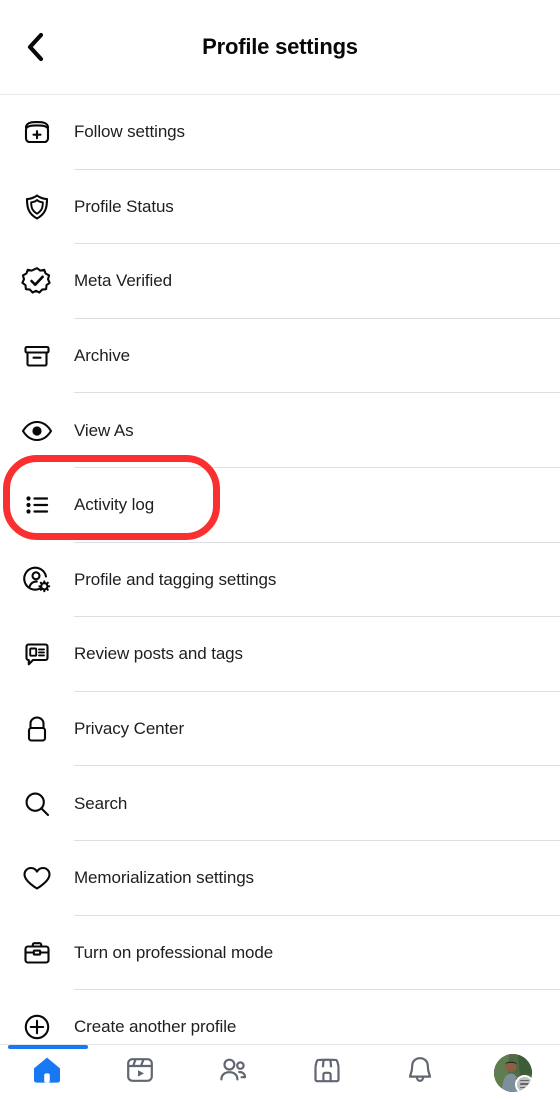  What do you see at coordinates (280, 654) in the screenshot?
I see `list-item-review-posts-and-tags: Review posts and tags` at bounding box center [280, 654].